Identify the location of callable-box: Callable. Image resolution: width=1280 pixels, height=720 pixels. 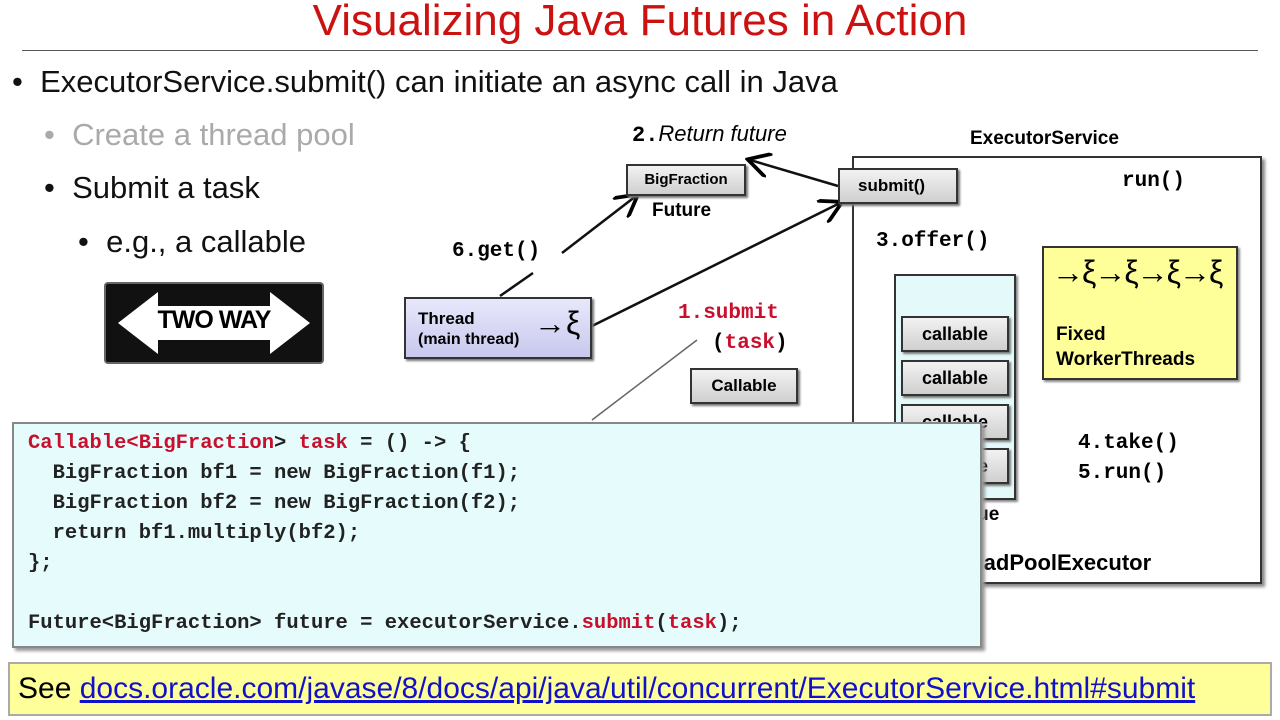
(744, 386).